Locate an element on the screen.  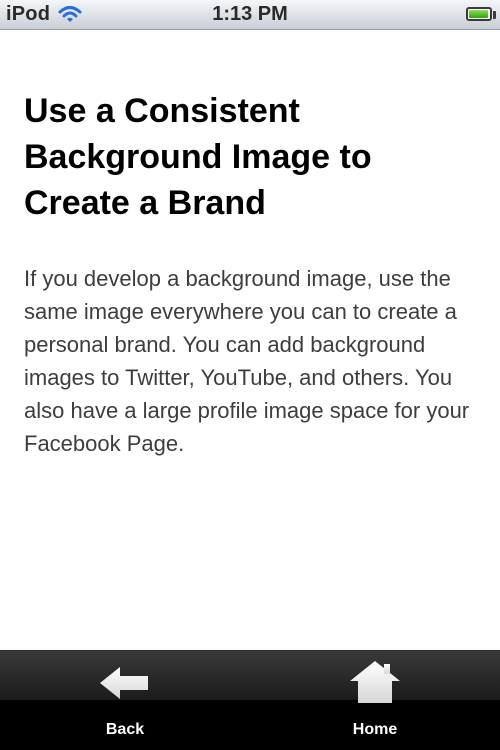
bottom-tab-bar: Back Home is located at coordinates (250, 700).